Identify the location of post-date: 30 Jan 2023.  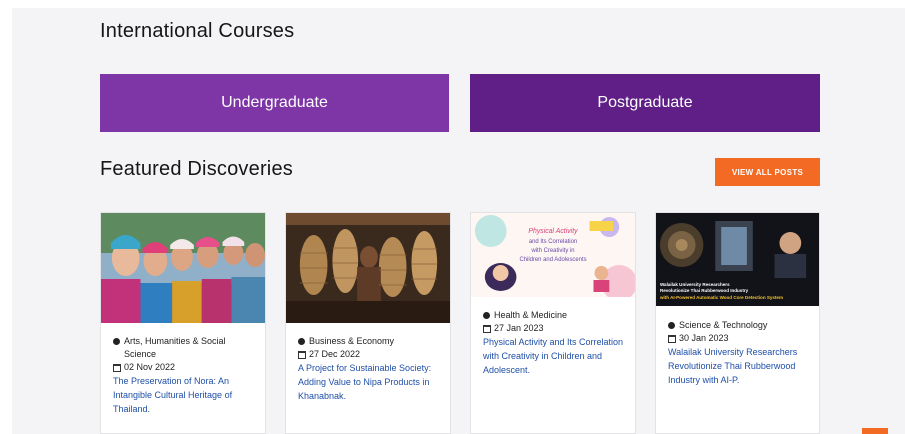
(704, 338).